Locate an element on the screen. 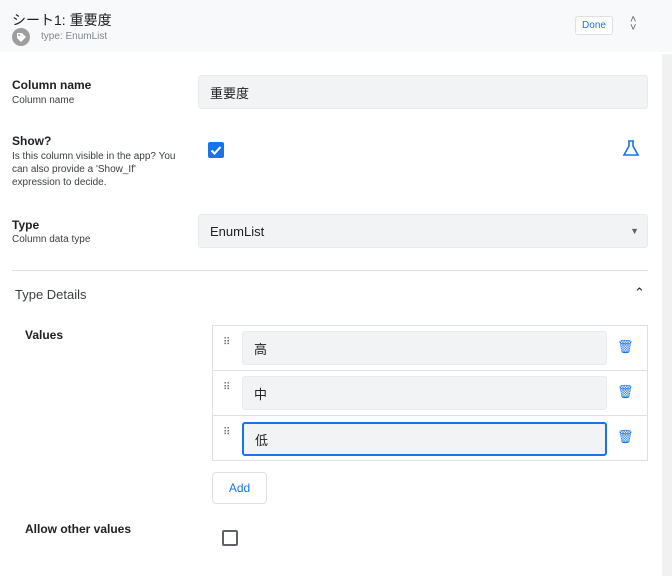 The height and width of the screenshot is (576, 672). type-select-value: EnumList is located at coordinates (237, 231).